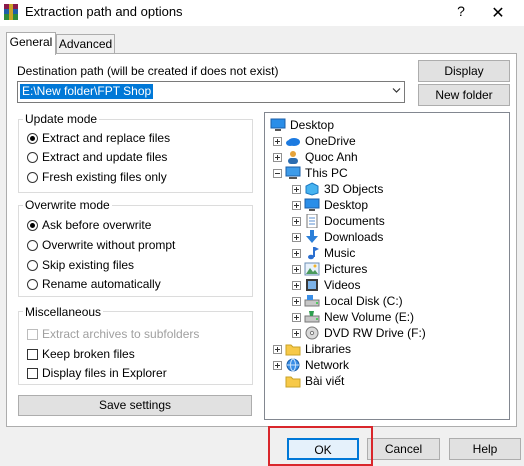  Describe the element at coordinates (312, 333) in the screenshot. I see `dvd-icon` at that location.